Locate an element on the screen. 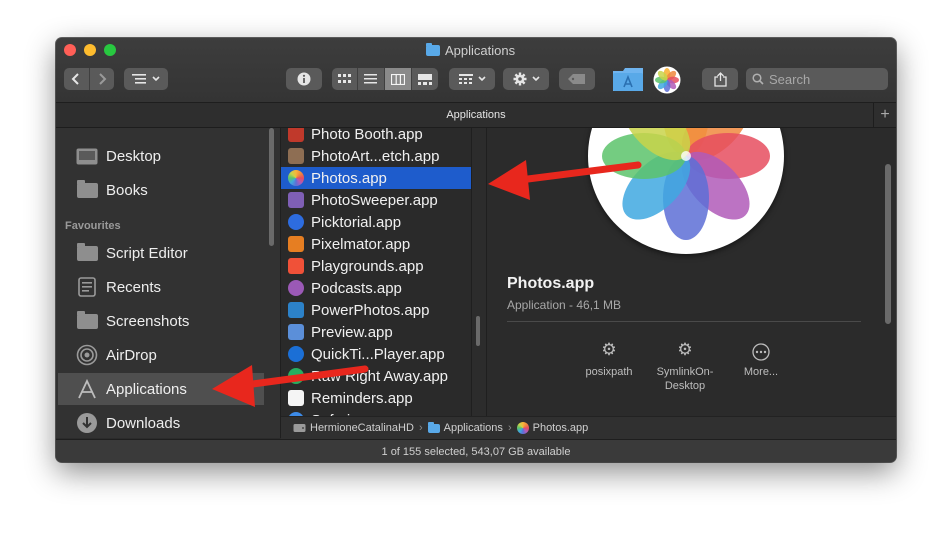 Image resolution: width=952 pixels, height=538 pixels. columns-icon is located at coordinates (397, 79).